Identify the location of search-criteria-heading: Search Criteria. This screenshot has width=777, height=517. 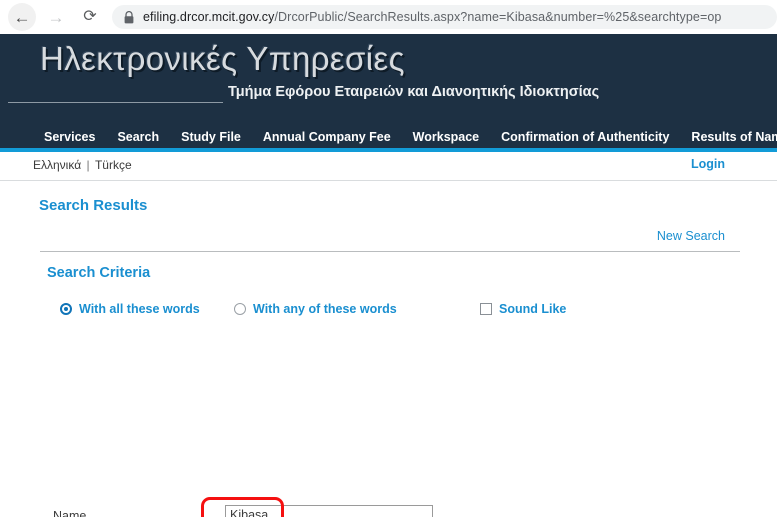
(99, 273).